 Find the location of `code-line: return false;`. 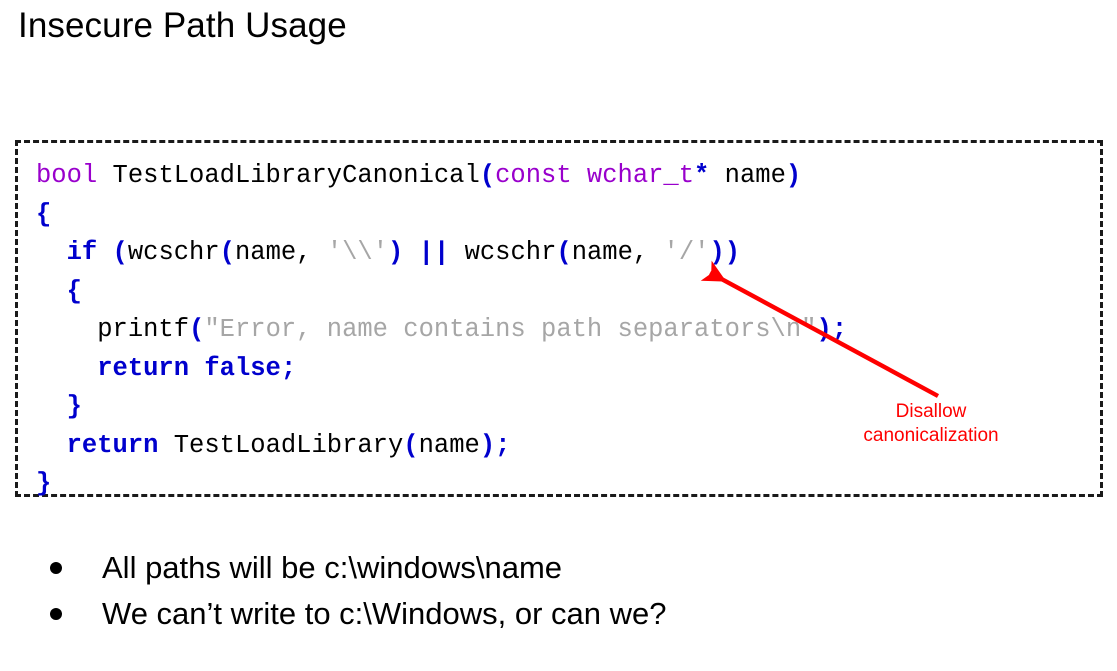

code-line: return false; is located at coordinates (441, 369).